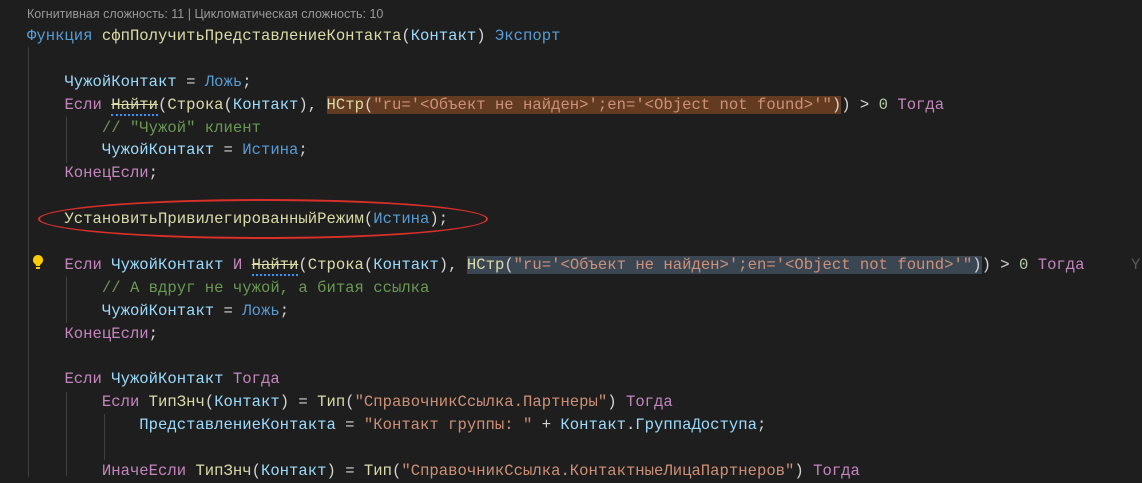 This screenshot has height=483, width=1142. Describe the element at coordinates (448, 425) in the screenshot. I see `code-token: "Контакт группы: "` at that location.